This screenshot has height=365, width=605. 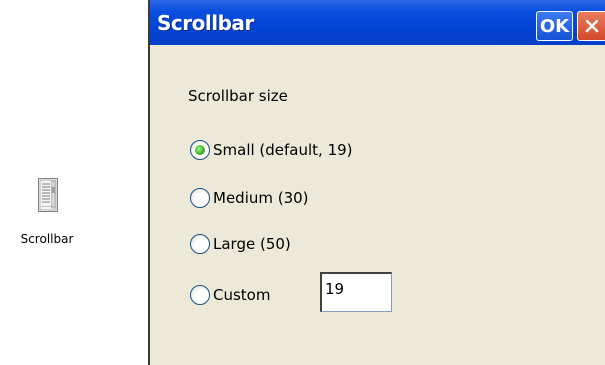 What do you see at coordinates (261, 198) in the screenshot?
I see `option-medium-label: Medium (30)` at bounding box center [261, 198].